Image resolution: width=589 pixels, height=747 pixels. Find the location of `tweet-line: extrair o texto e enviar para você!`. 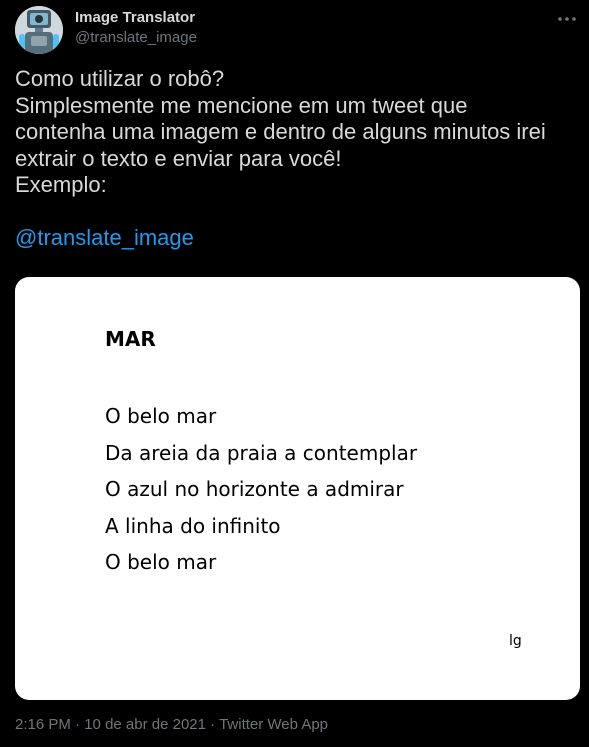

tweet-line: extrair o texto e enviar para você! is located at coordinates (178, 158).